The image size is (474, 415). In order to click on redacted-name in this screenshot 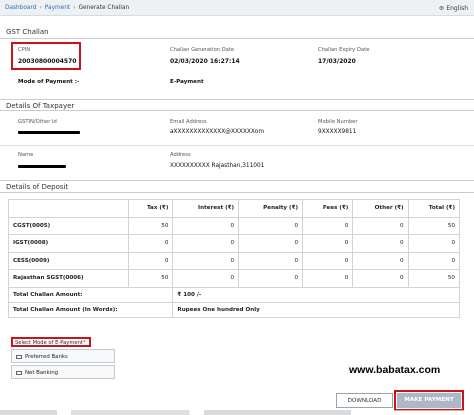, I will do `click(42, 166)`.